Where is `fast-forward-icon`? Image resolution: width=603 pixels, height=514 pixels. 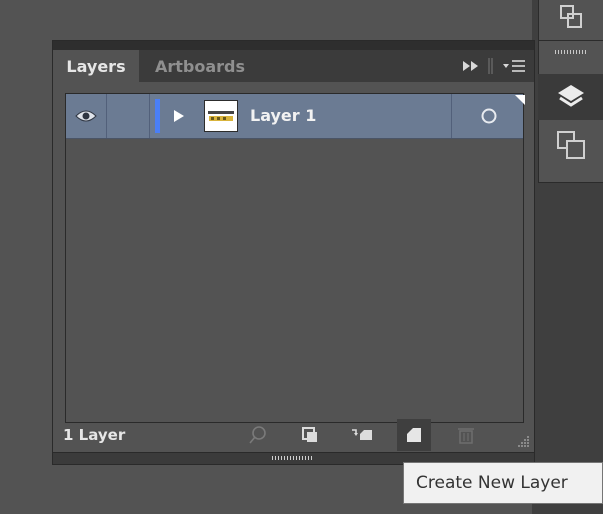 fast-forward-icon is located at coordinates (471, 66).